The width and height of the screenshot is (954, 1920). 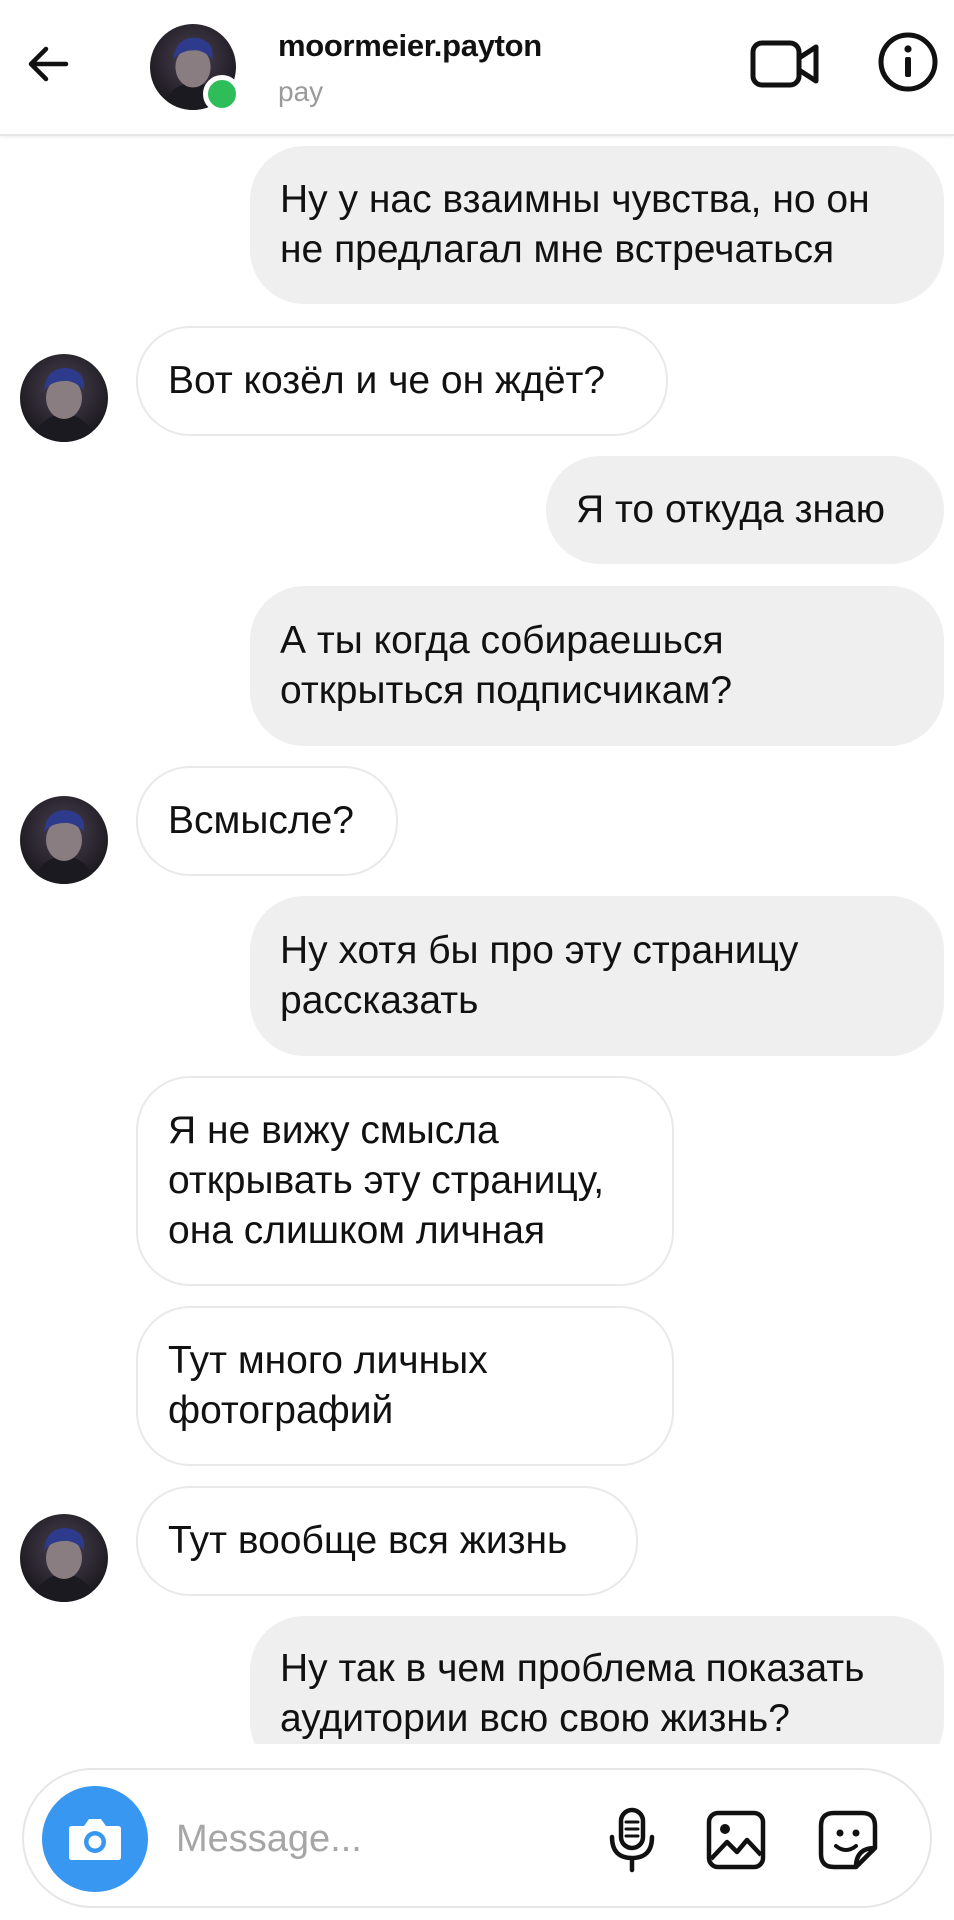 I want to click on sticker-button, so click(x=848, y=1840).